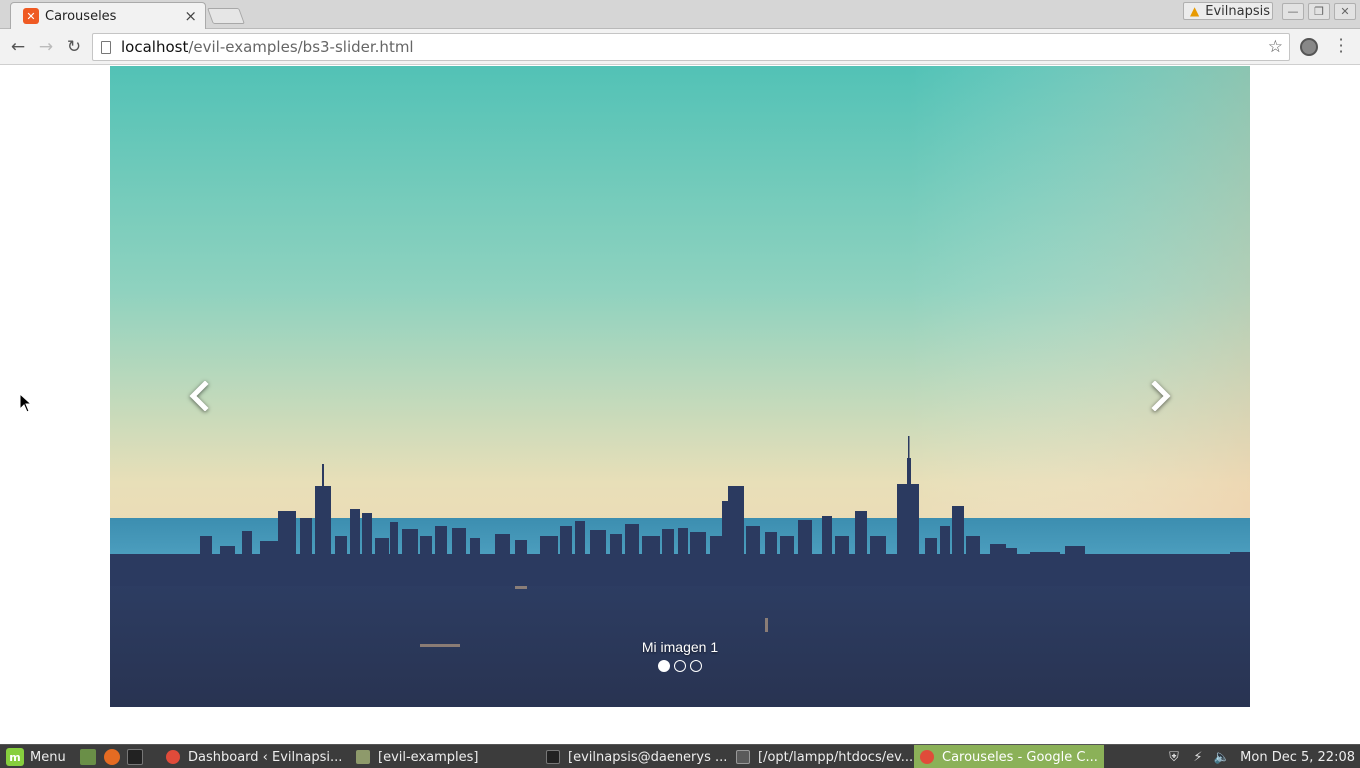 This screenshot has height=768, width=1360. What do you see at coordinates (301, 47) in the screenshot?
I see `address-path: /evil-examples/bs3-slider.html` at bounding box center [301, 47].